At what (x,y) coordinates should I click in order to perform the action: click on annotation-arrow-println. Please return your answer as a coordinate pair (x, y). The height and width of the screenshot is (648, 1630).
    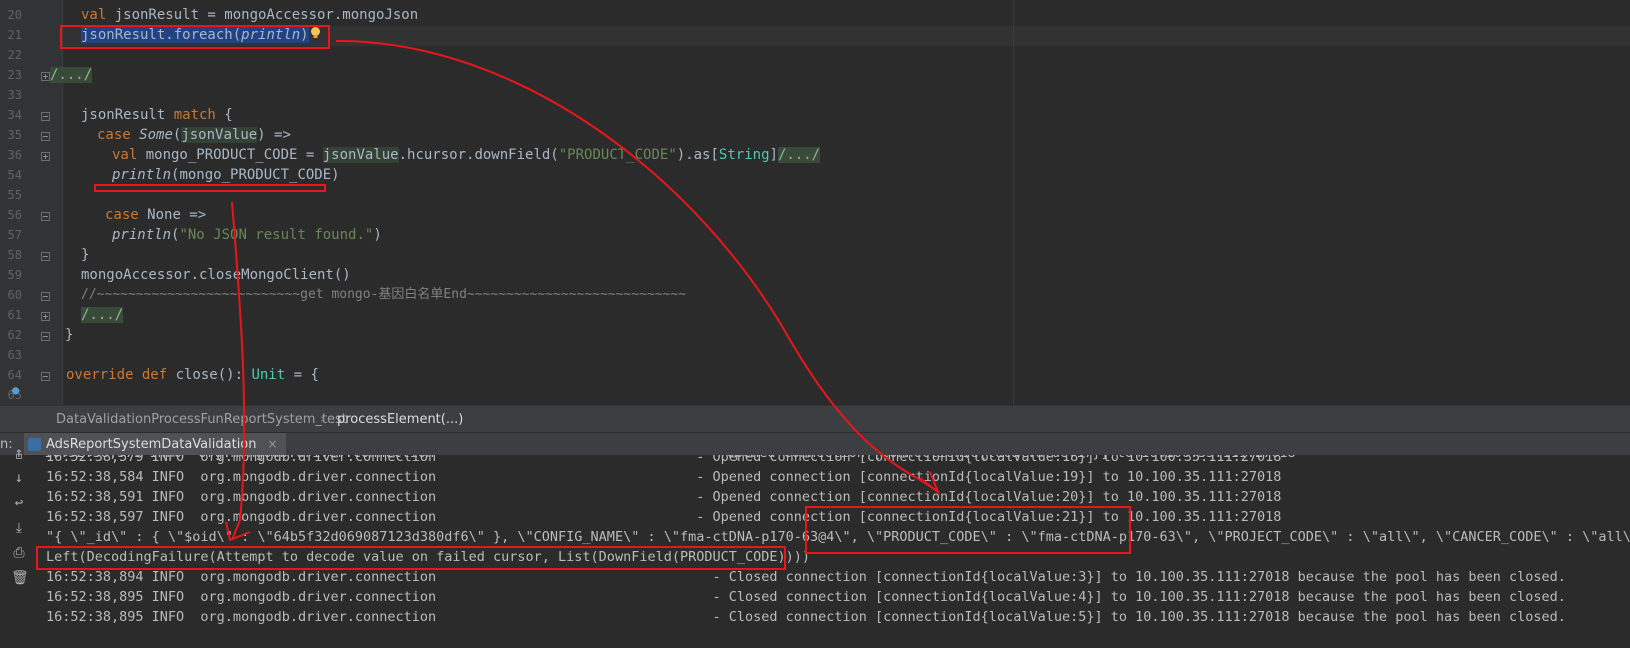
    Looking at the image, I should click on (238, 371).